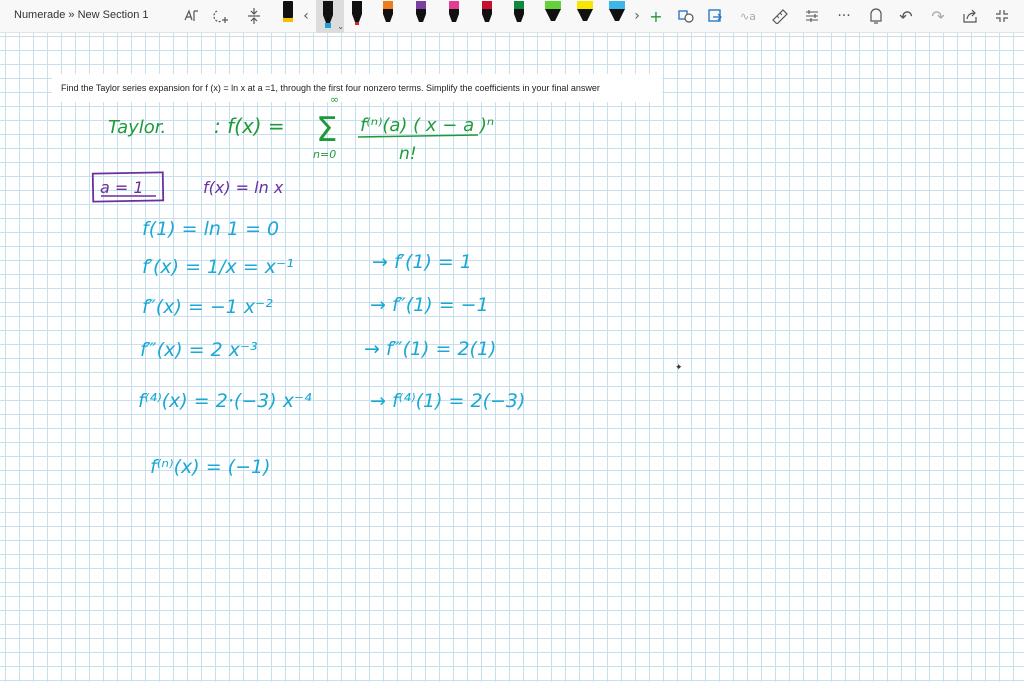 The height and width of the screenshot is (682, 1024). What do you see at coordinates (210, 229) in the screenshot?
I see `line-0-left: f(1) = ln 1 = 0` at bounding box center [210, 229].